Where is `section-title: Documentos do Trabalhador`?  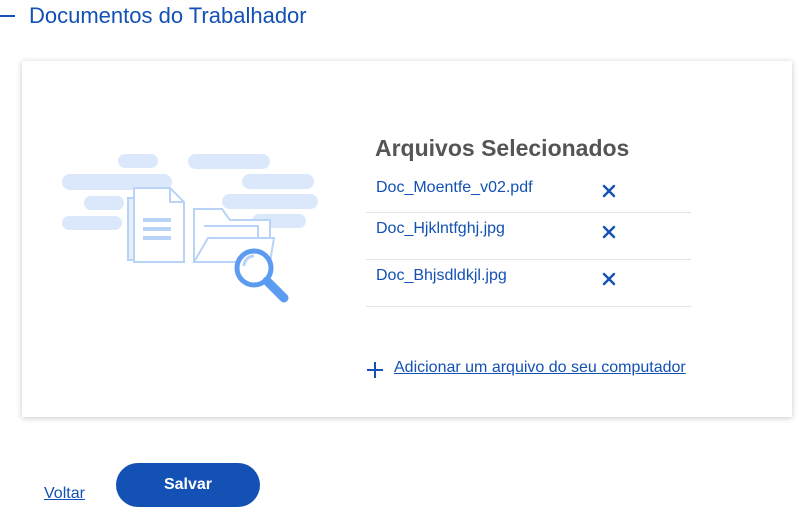
section-title: Documentos do Trabalhador is located at coordinates (168, 15).